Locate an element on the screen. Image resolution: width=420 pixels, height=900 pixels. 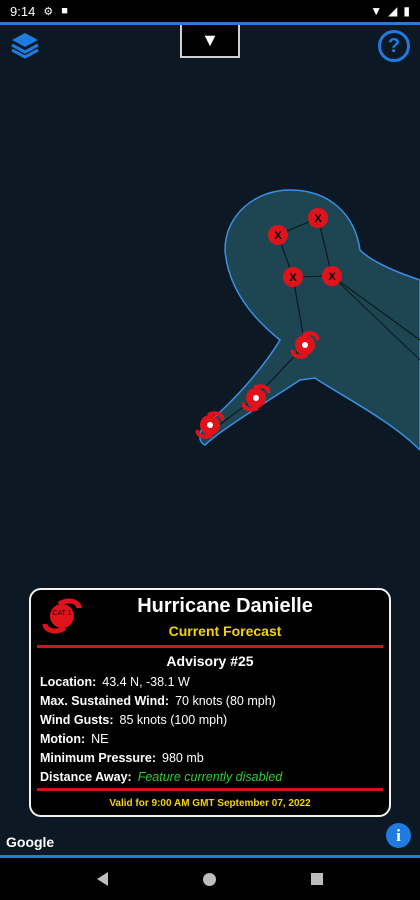
valid-time: Valid for 9:00 AM GMT September 07, 2022 is located at coordinates (210, 803).